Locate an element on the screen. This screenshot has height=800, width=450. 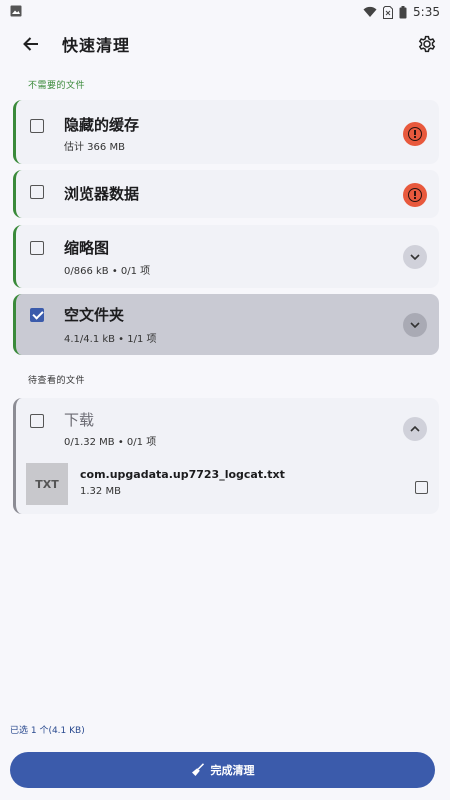
browser-data-checkbox is located at coordinates (37, 192).